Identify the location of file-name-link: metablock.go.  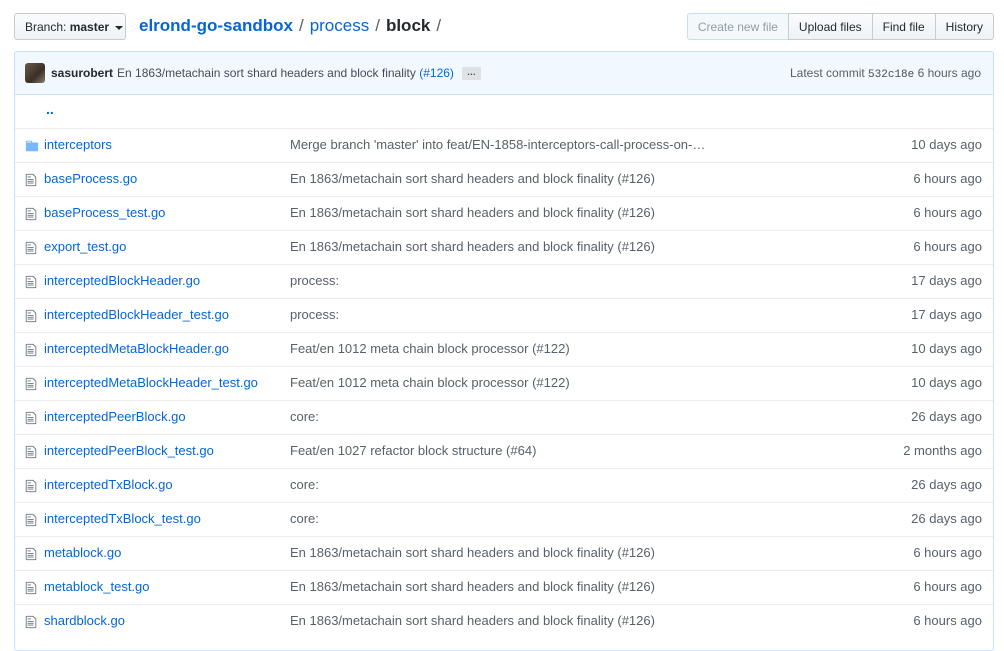
(82, 552).